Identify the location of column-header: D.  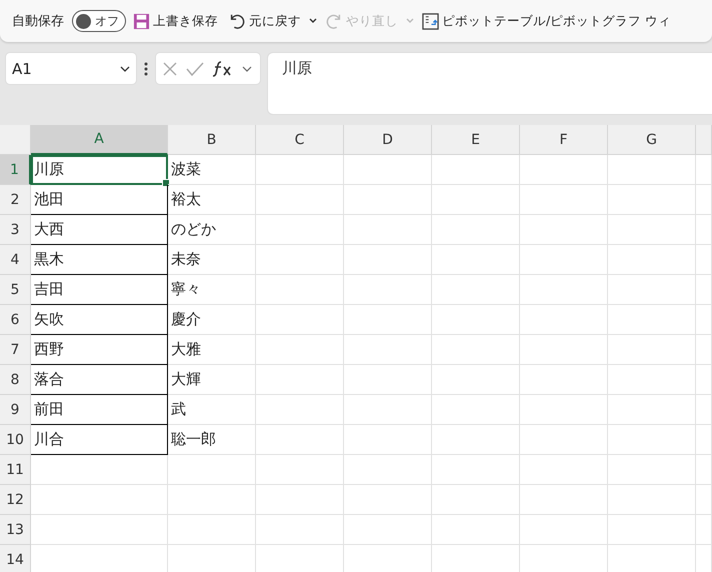
(388, 140).